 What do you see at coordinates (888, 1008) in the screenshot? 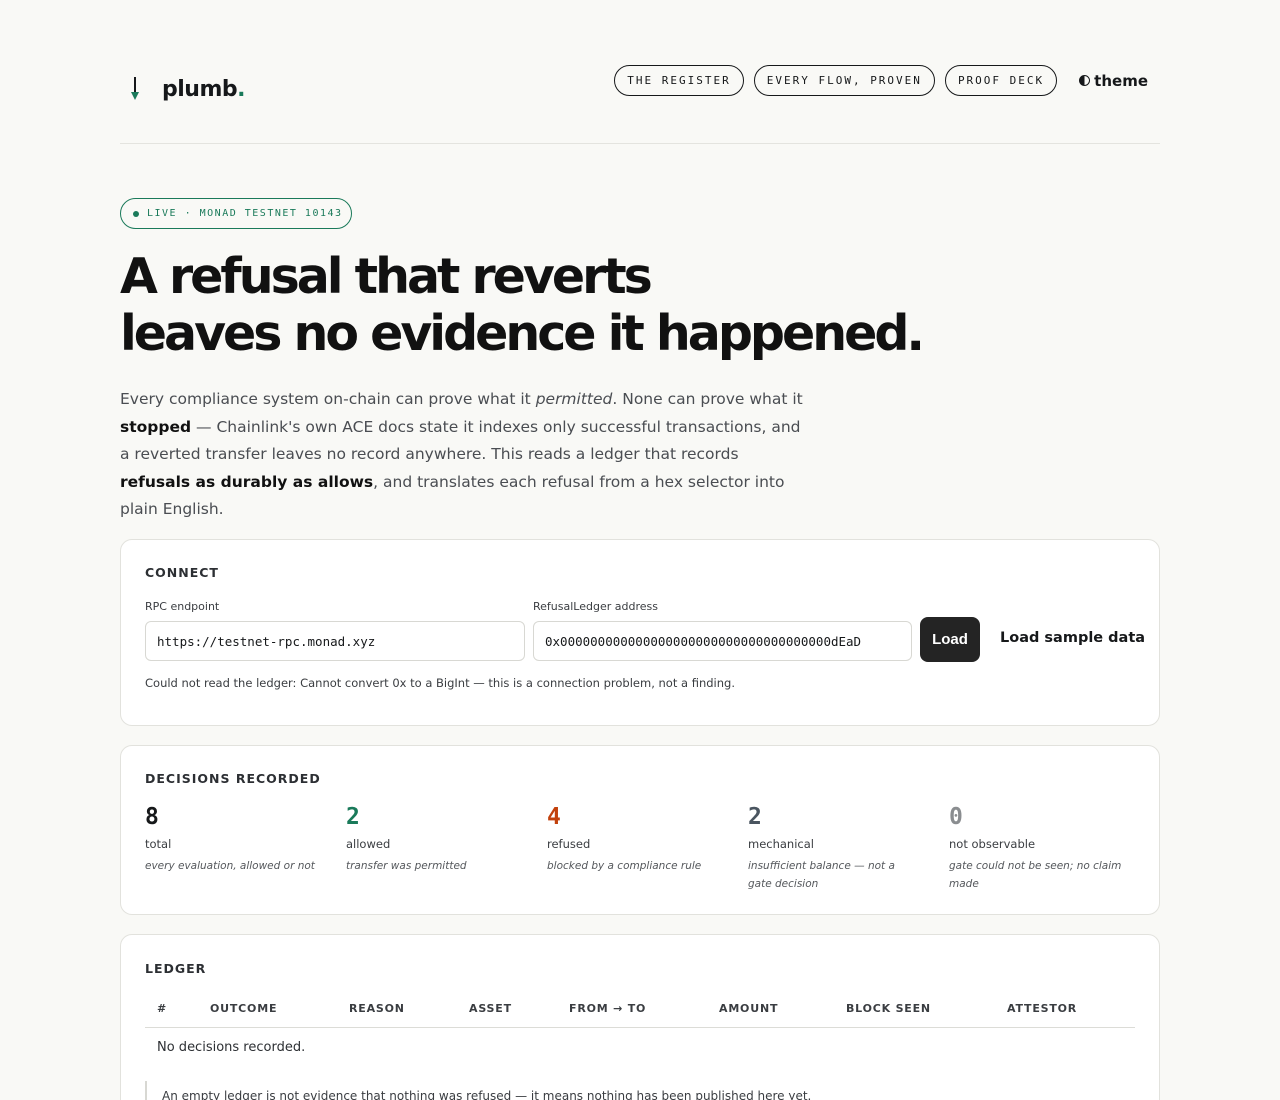
I see `col-block-seen: BLOCK SEEN` at bounding box center [888, 1008].